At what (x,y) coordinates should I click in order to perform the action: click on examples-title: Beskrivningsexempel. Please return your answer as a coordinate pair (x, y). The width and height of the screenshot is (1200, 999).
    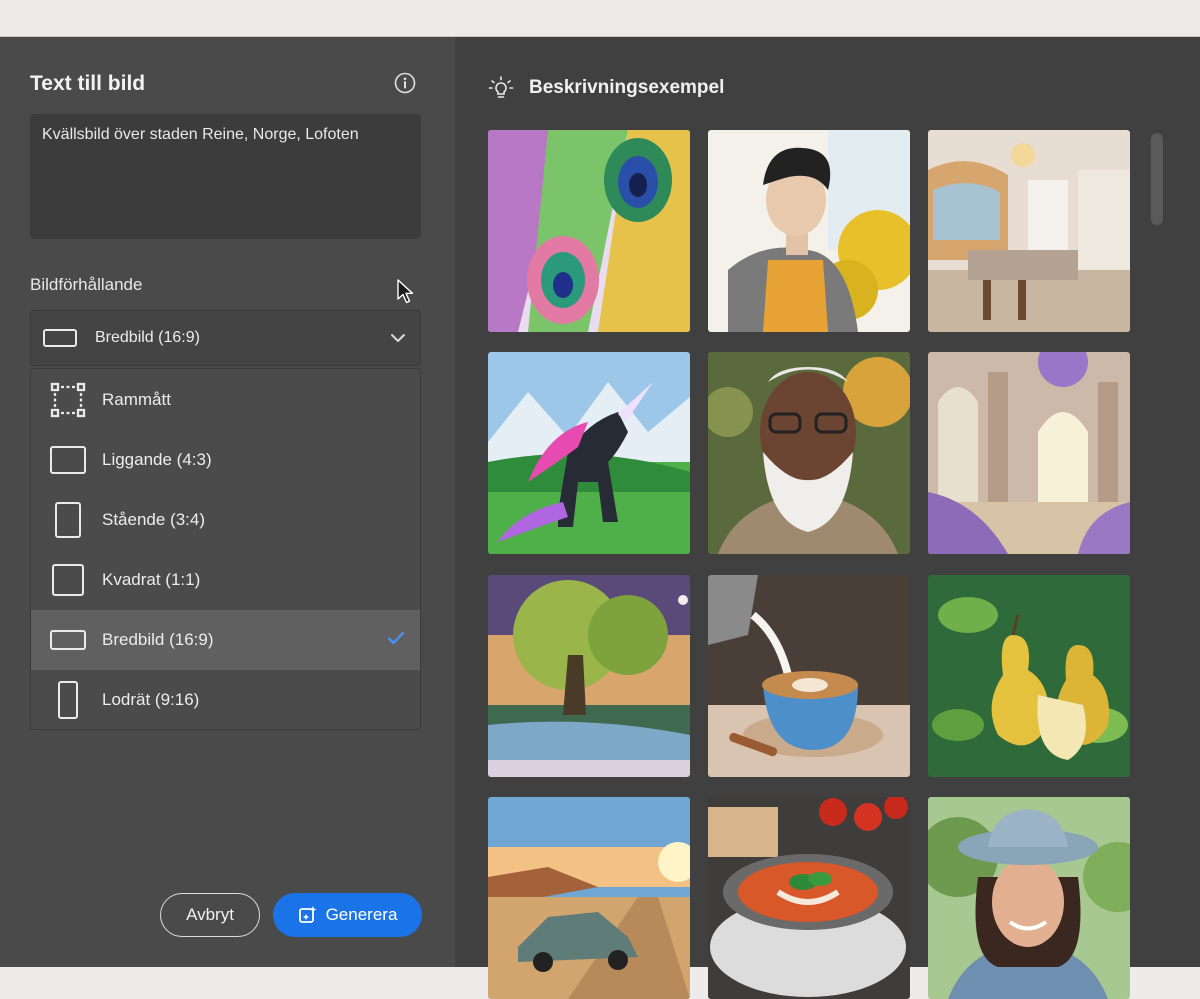
    Looking at the image, I should click on (627, 87).